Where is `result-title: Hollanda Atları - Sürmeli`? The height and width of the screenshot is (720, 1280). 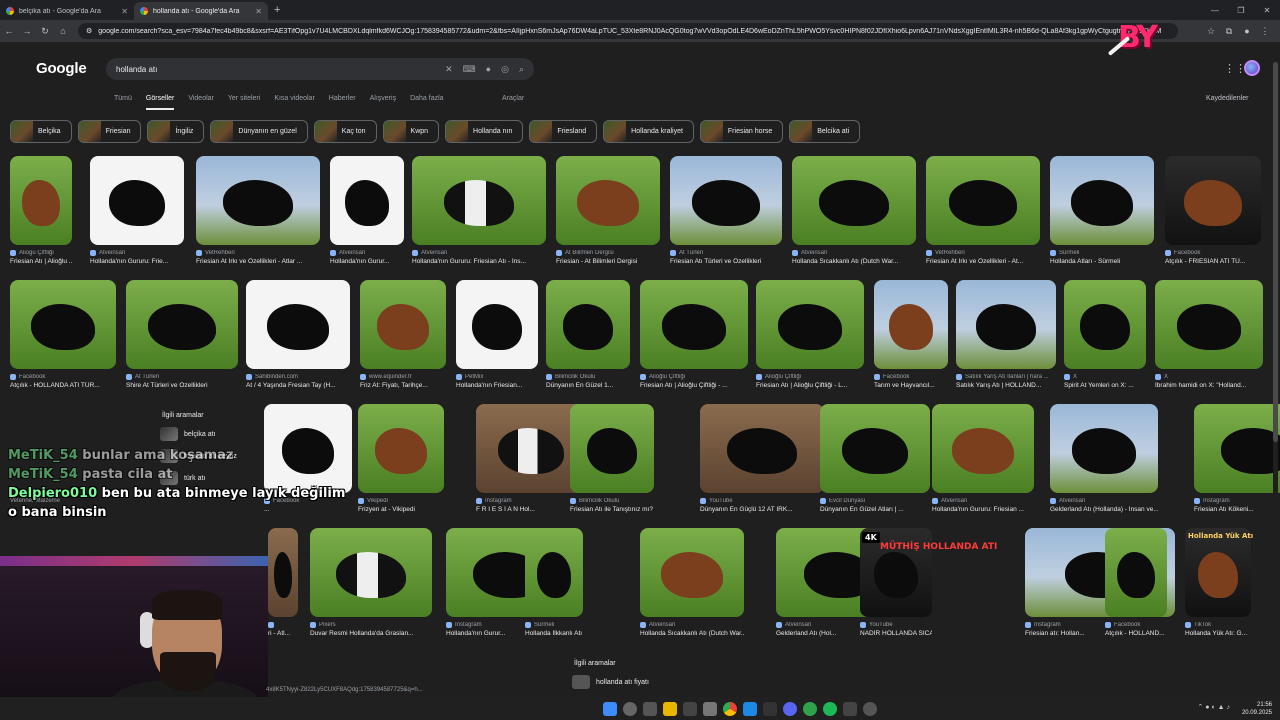 result-title: Hollanda Atları - Sürmeli is located at coordinates (1102, 261).